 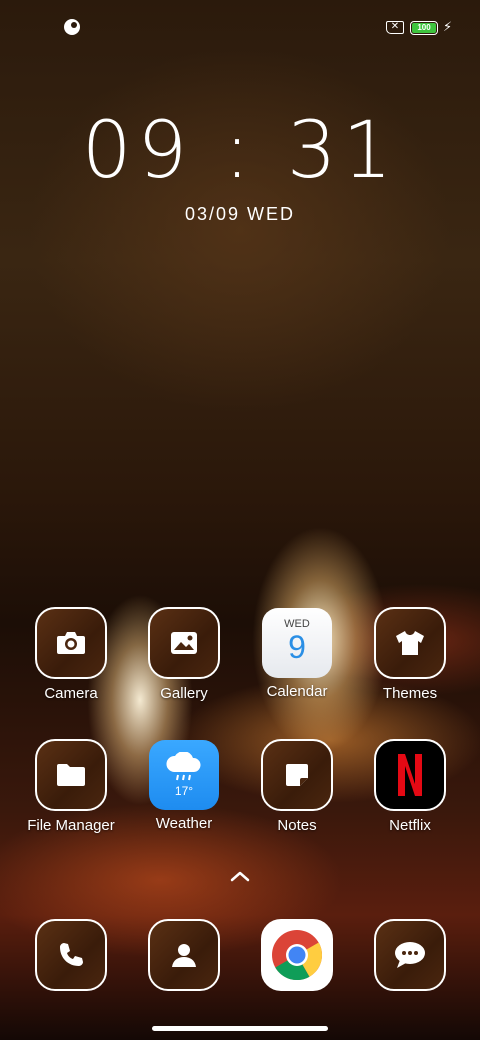 I want to click on camera-icon, so click(x=71, y=643).